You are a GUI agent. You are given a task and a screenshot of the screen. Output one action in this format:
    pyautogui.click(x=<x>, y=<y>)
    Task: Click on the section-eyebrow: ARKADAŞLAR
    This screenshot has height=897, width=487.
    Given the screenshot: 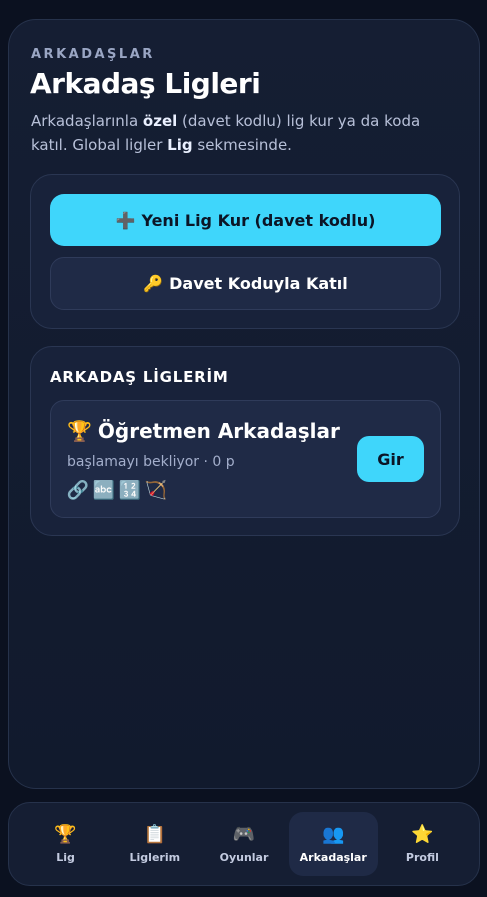 What is the action you would take?
    pyautogui.click(x=93, y=54)
    